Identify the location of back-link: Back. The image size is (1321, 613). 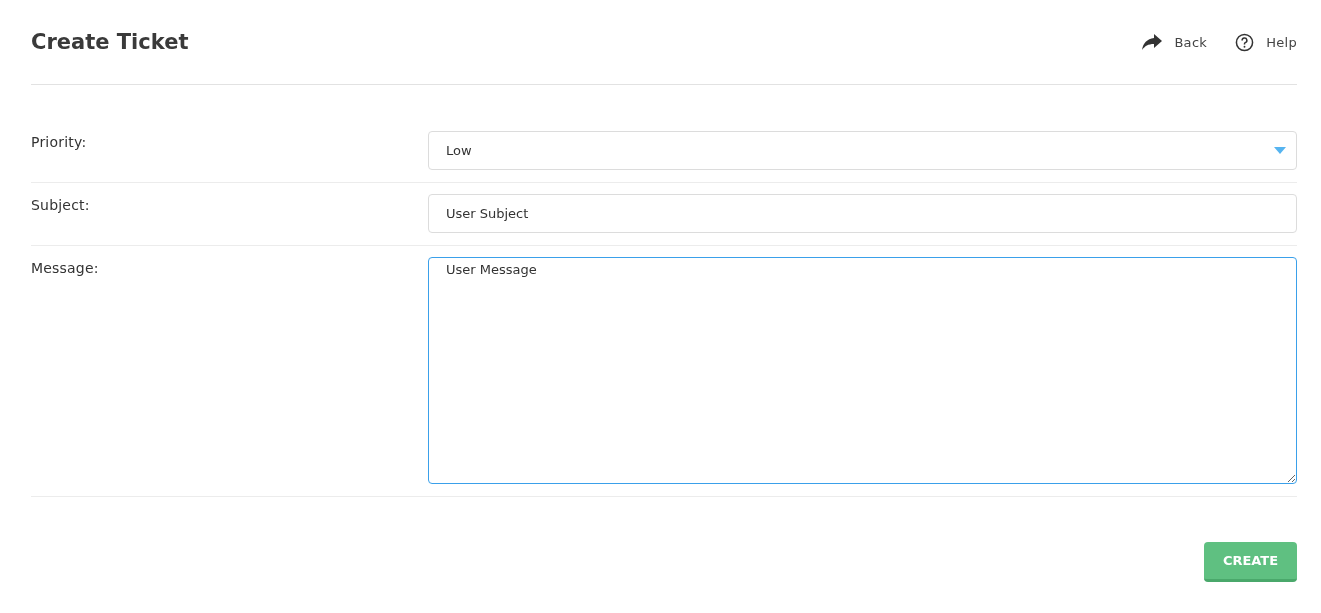
(1175, 42).